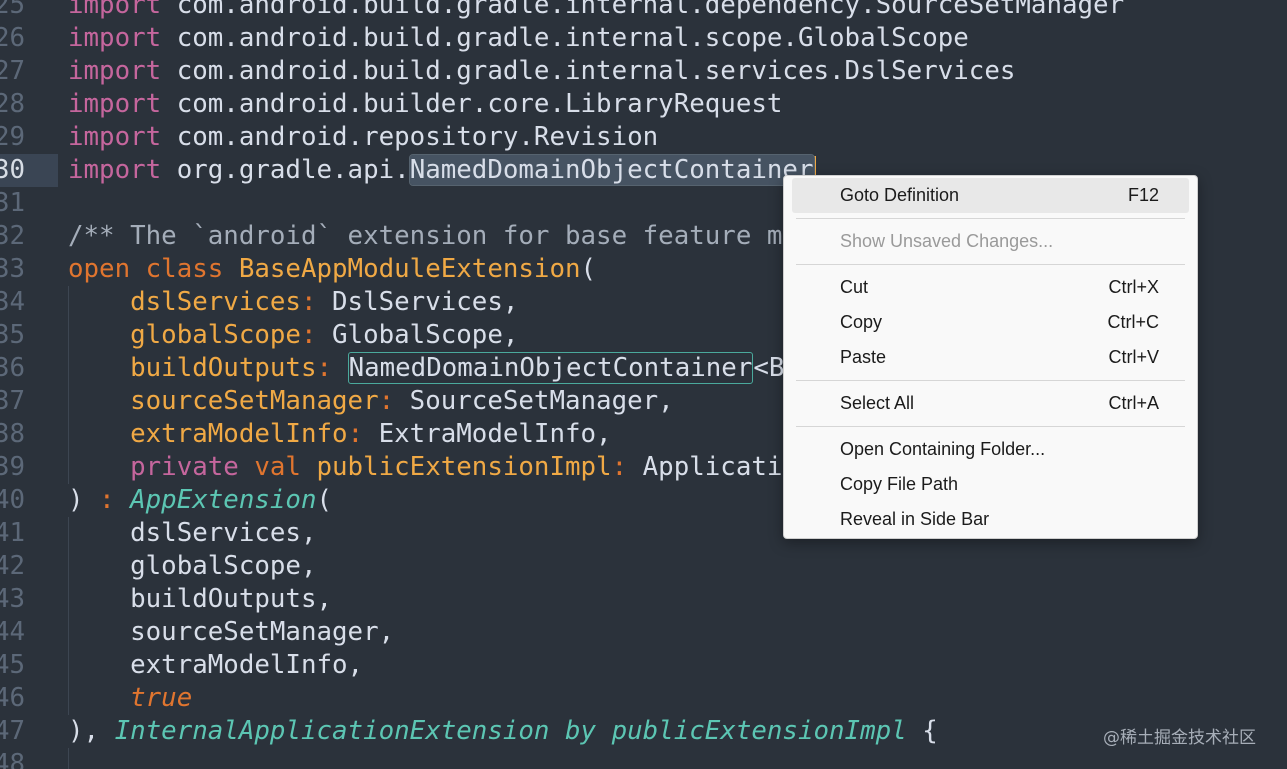 This screenshot has height=769, width=1287. Describe the element at coordinates (900, 195) in the screenshot. I see `menu-item-label: Goto Definition` at that location.